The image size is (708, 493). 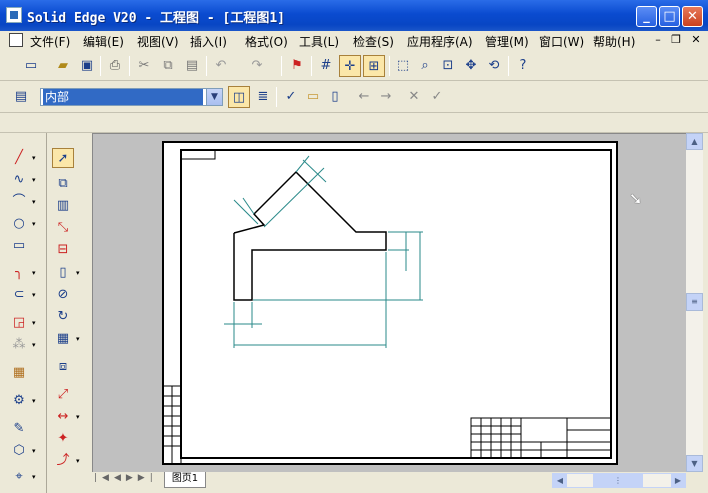 I want to click on menu-window: 窗口(W), so click(x=561, y=41).